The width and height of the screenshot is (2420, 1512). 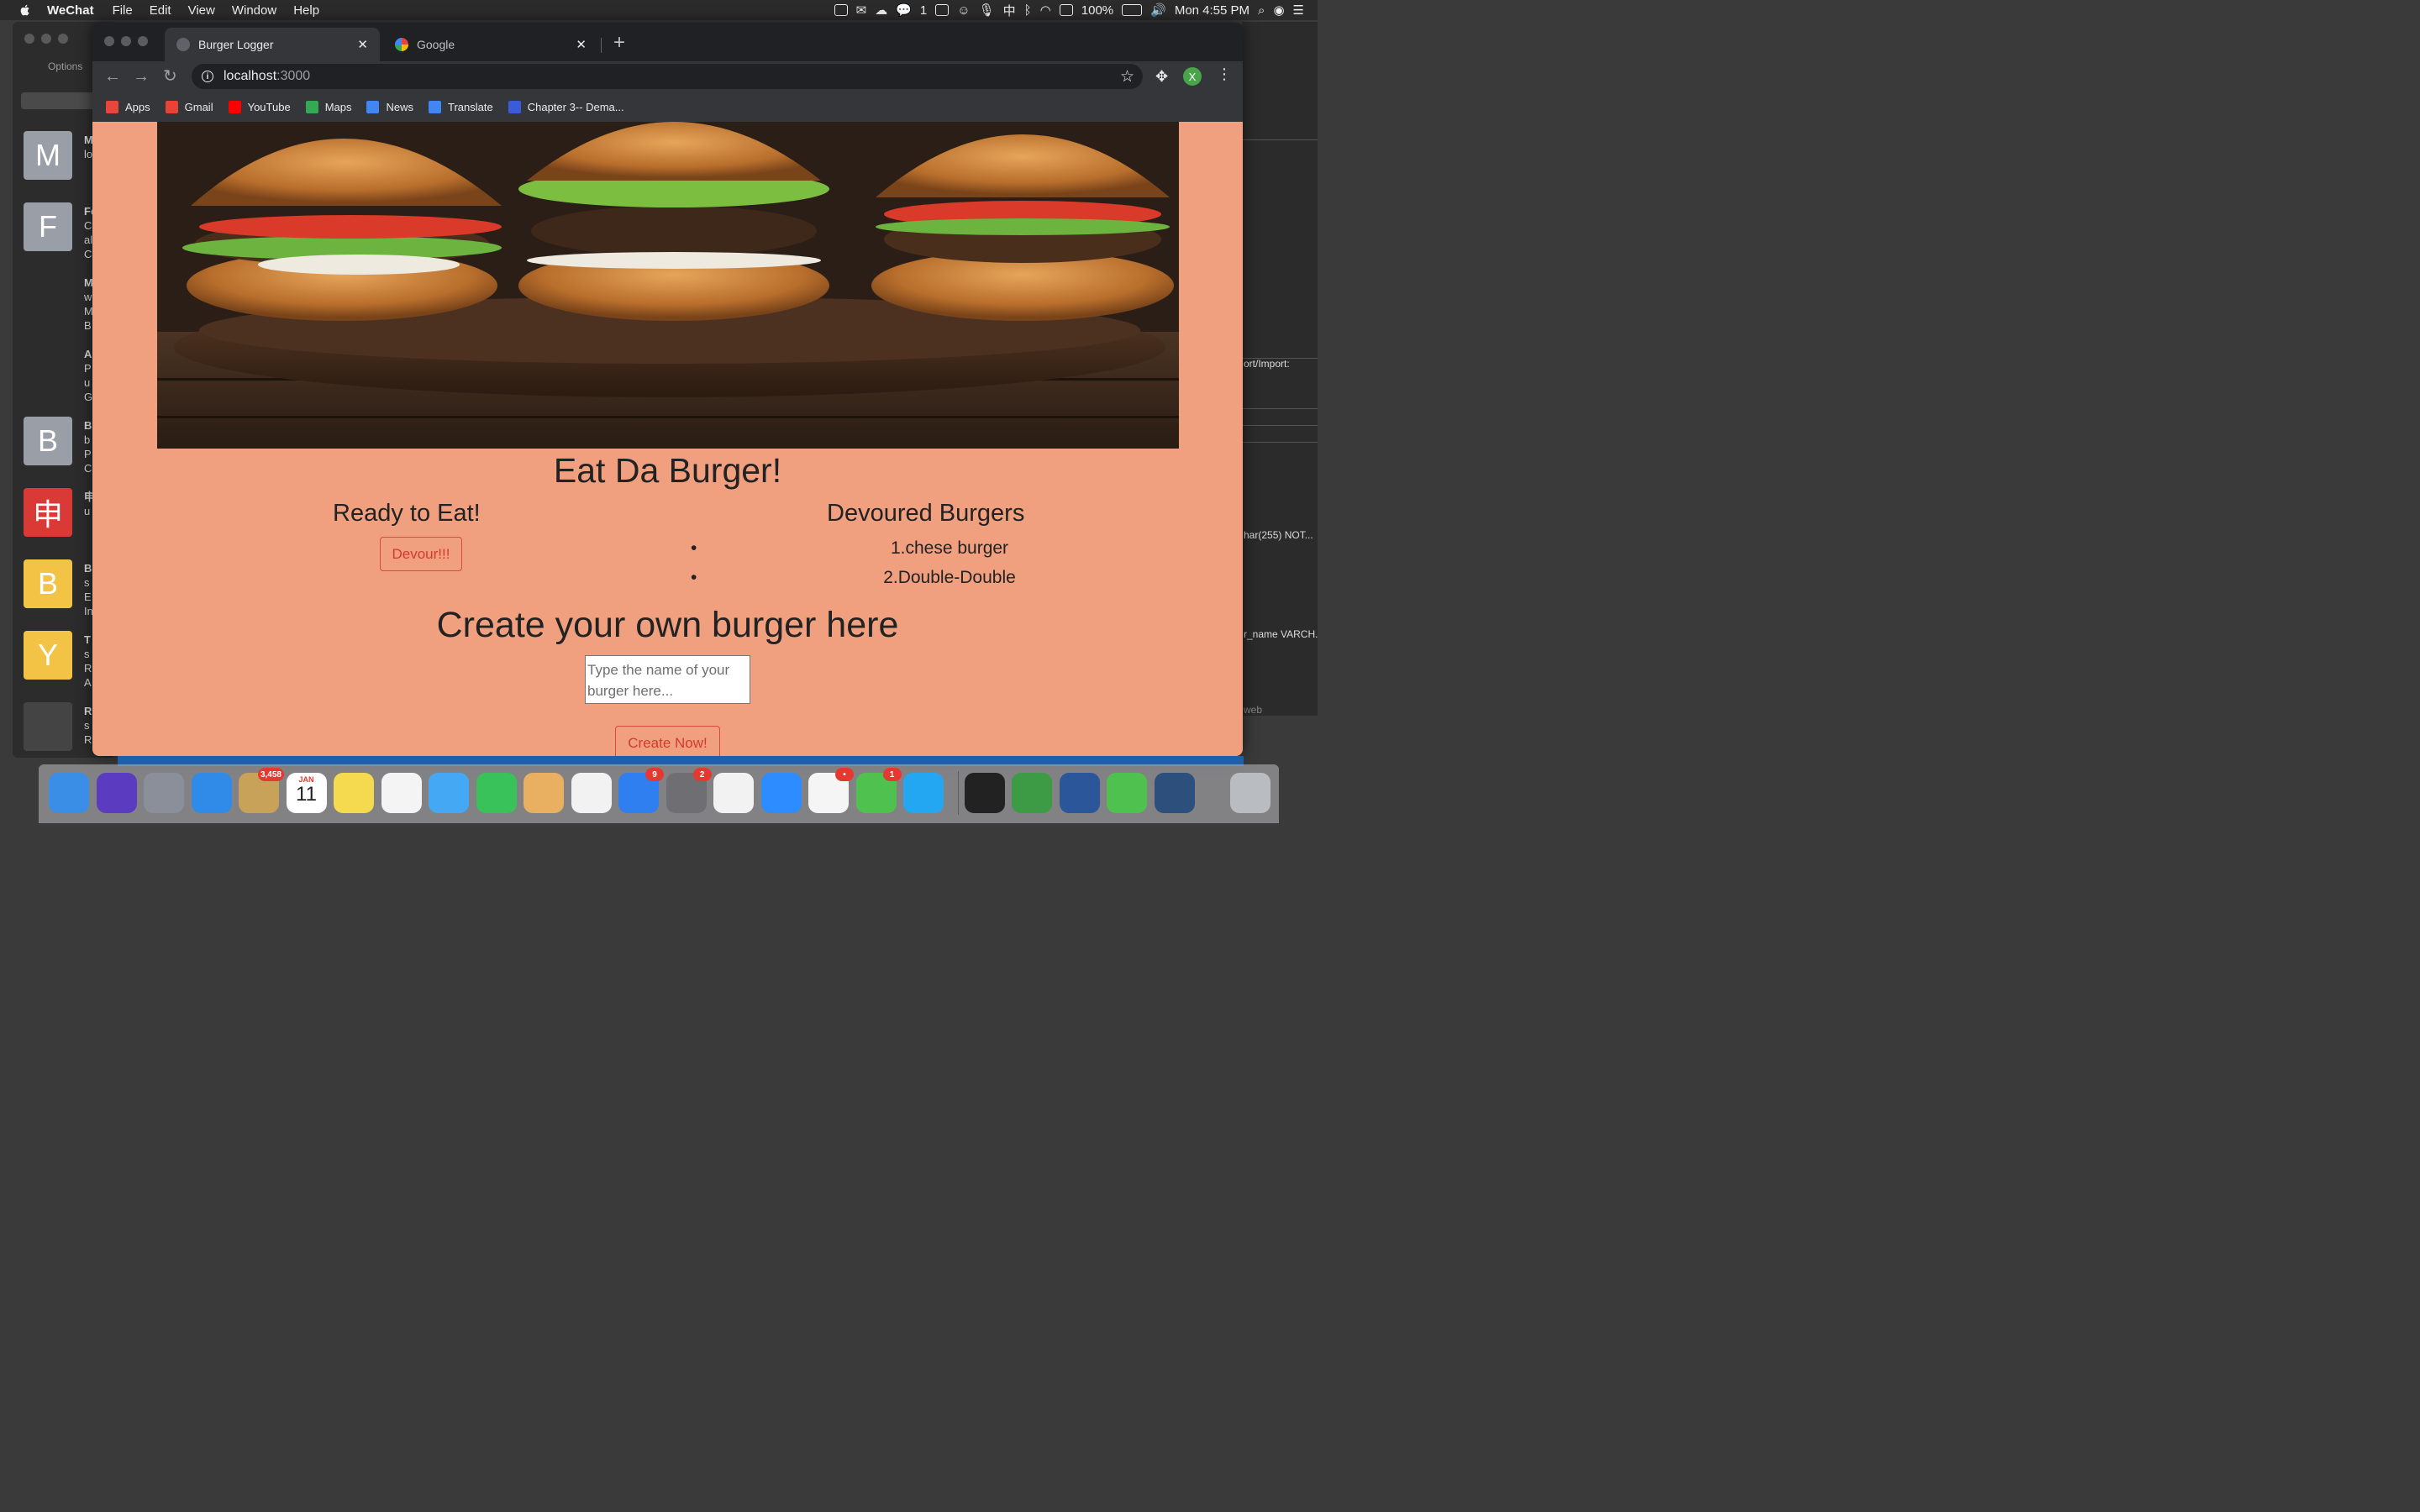 What do you see at coordinates (1174, 793) in the screenshot?
I see `mysql-workbench-icon` at bounding box center [1174, 793].